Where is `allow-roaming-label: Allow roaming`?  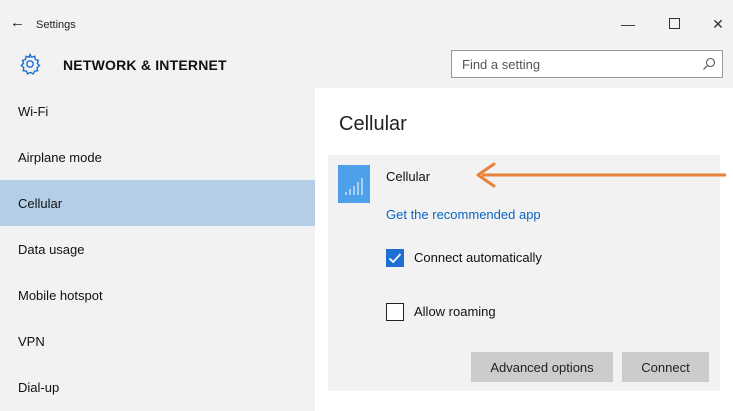
allow-roaming-label: Allow roaming is located at coordinates (455, 311).